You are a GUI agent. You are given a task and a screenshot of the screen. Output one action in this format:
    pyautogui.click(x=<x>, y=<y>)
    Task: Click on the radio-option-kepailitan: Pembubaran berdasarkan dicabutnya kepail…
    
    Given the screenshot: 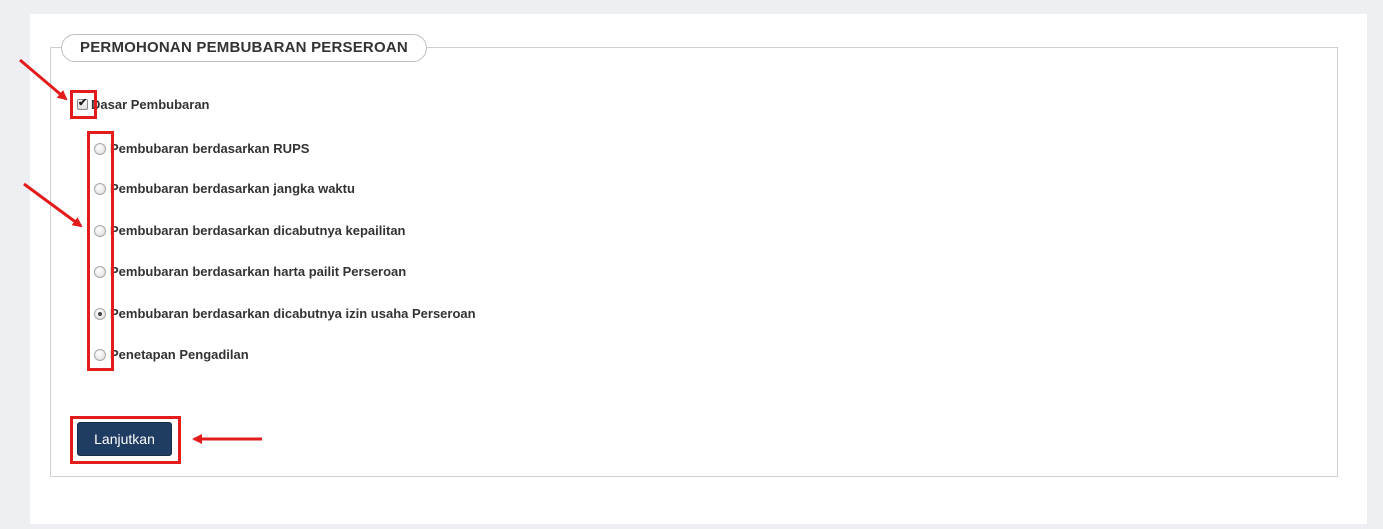 What is the action you would take?
    pyautogui.click(x=250, y=230)
    